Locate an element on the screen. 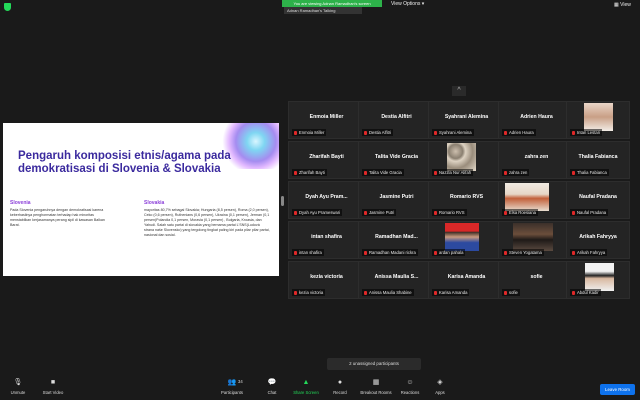  slide-right-heading: Slovakia is located at coordinates (154, 203).